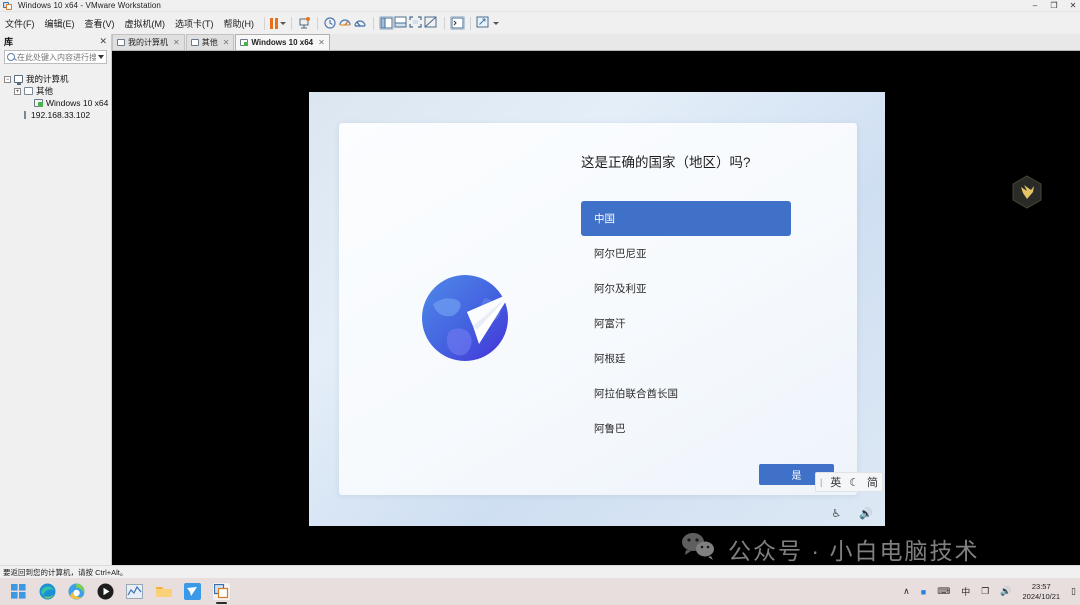 The width and height of the screenshot is (1080, 605). What do you see at coordinates (20, 23) in the screenshot?
I see `menu-file: 文件(F)` at bounding box center [20, 23].